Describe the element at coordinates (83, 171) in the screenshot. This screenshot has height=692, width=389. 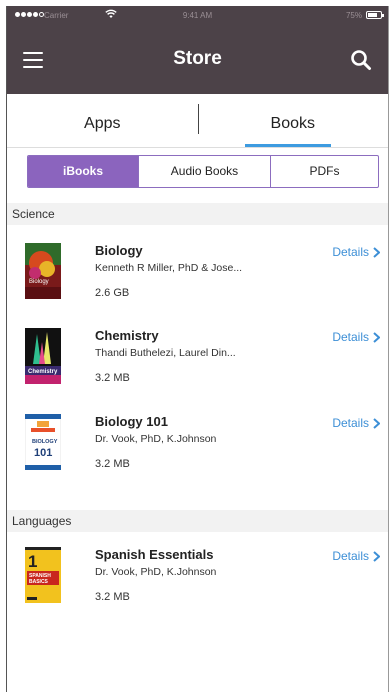
I see `filter-ibooks: iBooks` at that location.